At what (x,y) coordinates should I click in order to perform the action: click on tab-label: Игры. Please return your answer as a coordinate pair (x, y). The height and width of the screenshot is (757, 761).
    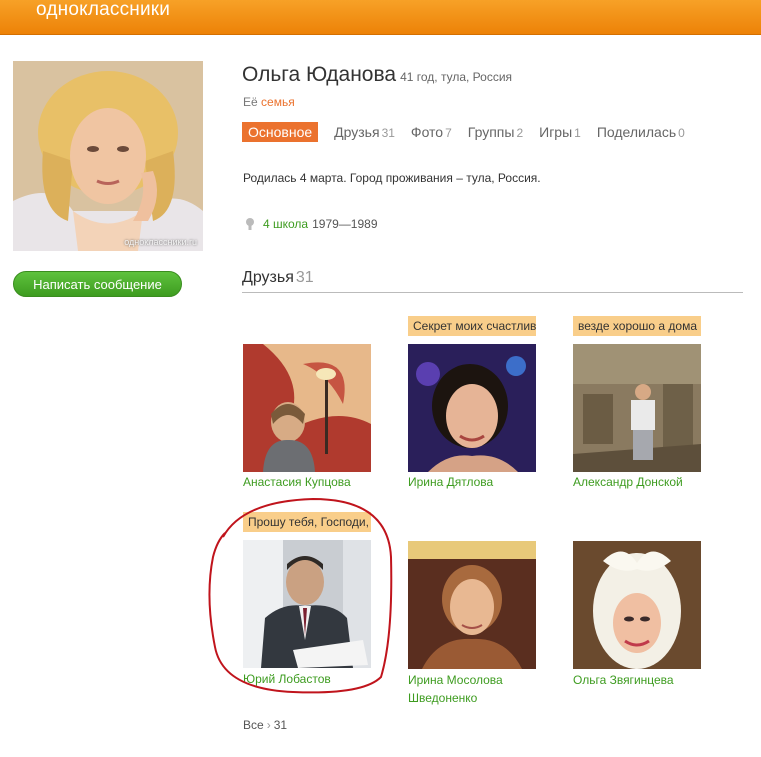
    Looking at the image, I should click on (556, 132).